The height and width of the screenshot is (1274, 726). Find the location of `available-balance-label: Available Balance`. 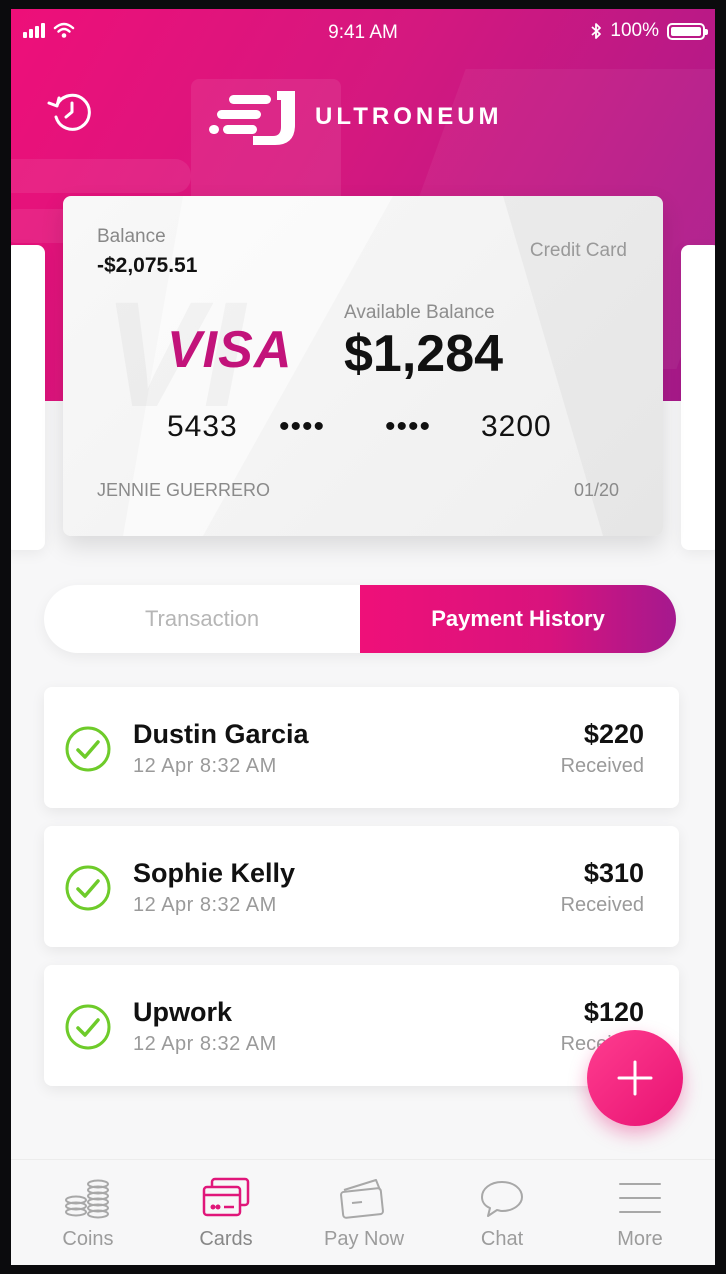

available-balance-label: Available Balance is located at coordinates (419, 312).